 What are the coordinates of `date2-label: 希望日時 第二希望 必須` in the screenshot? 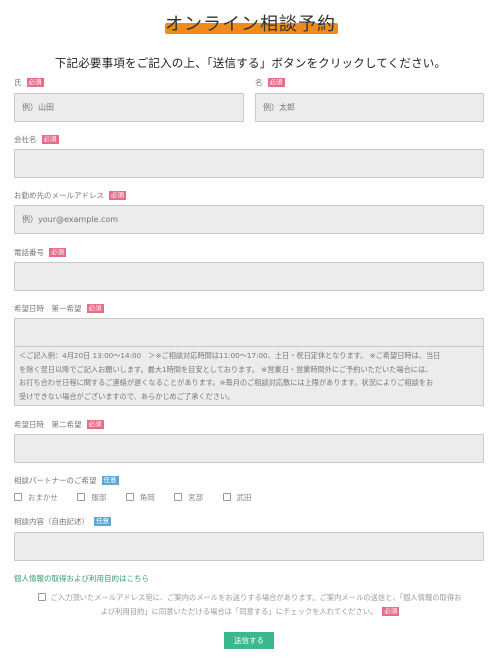 It's located at (59, 425).